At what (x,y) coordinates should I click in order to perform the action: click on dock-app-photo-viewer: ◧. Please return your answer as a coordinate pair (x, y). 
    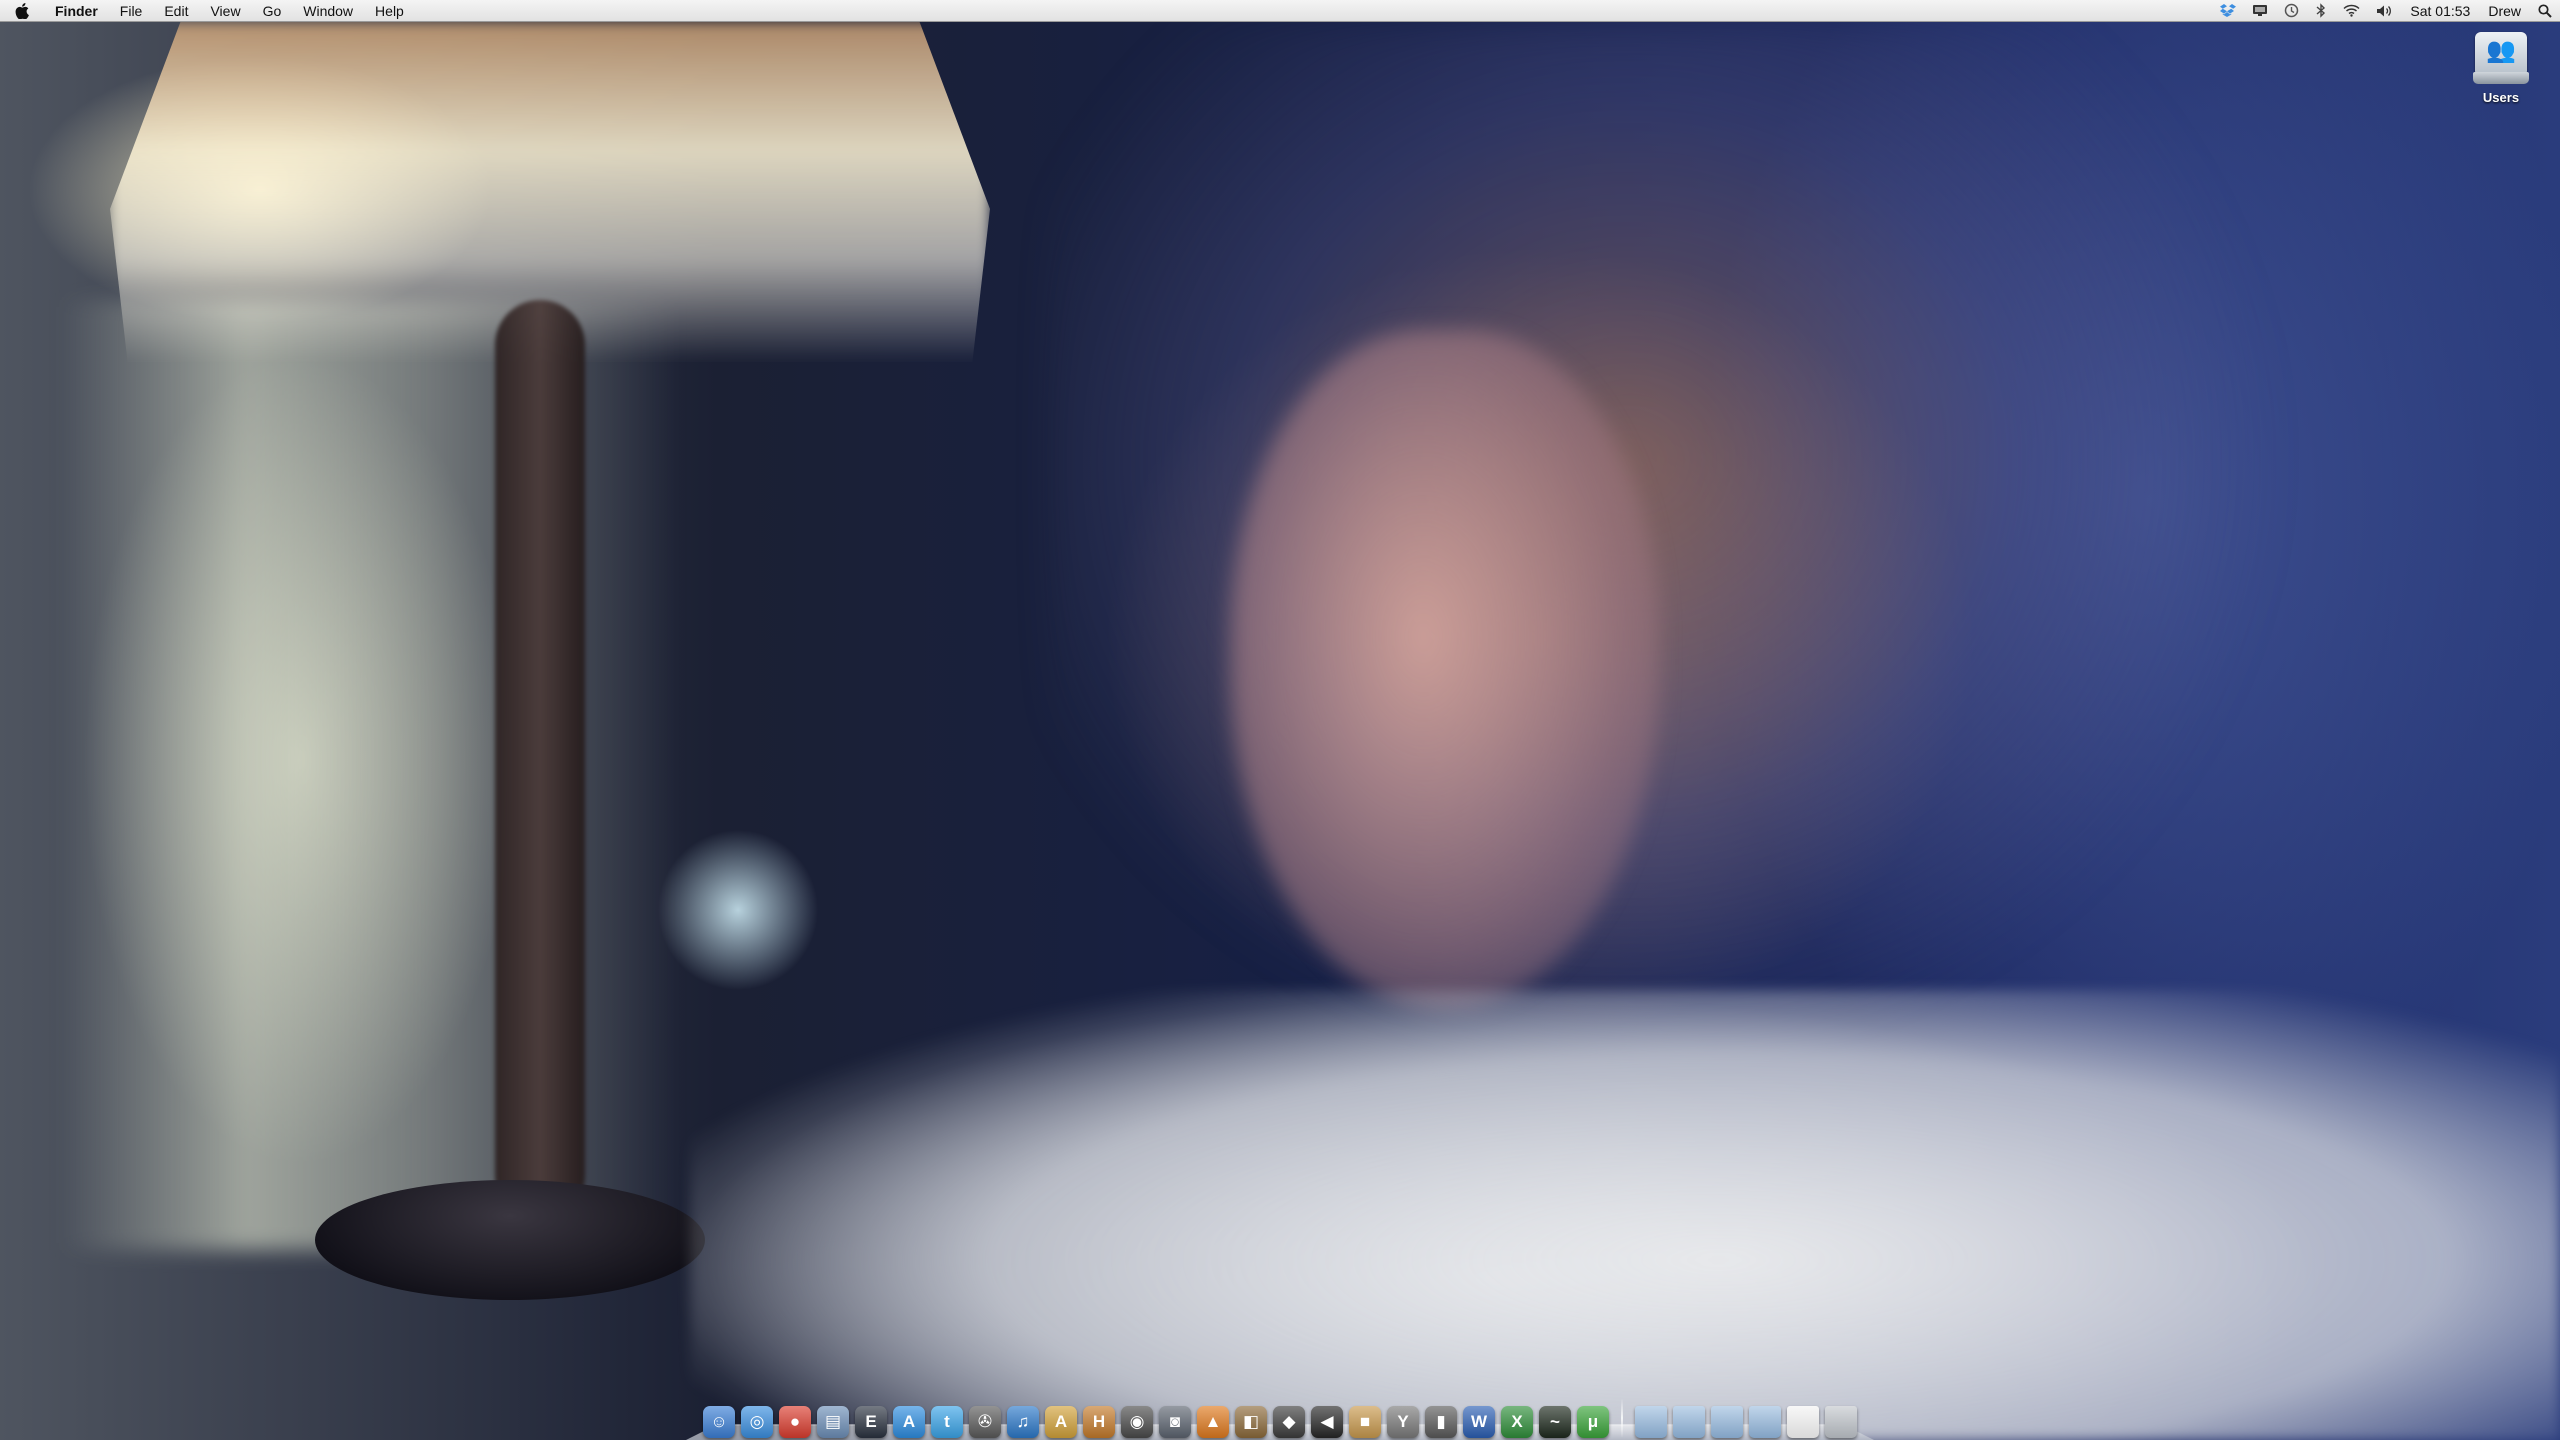
    Looking at the image, I should click on (1251, 1421).